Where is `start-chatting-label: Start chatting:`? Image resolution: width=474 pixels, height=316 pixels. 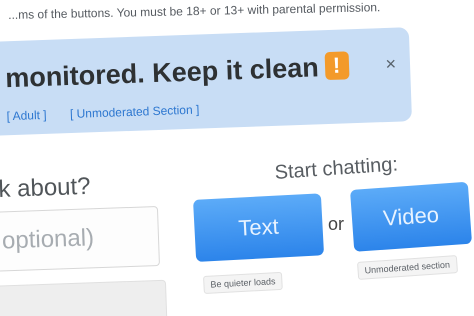 start-chatting-label: Start chatting: is located at coordinates (336, 168).